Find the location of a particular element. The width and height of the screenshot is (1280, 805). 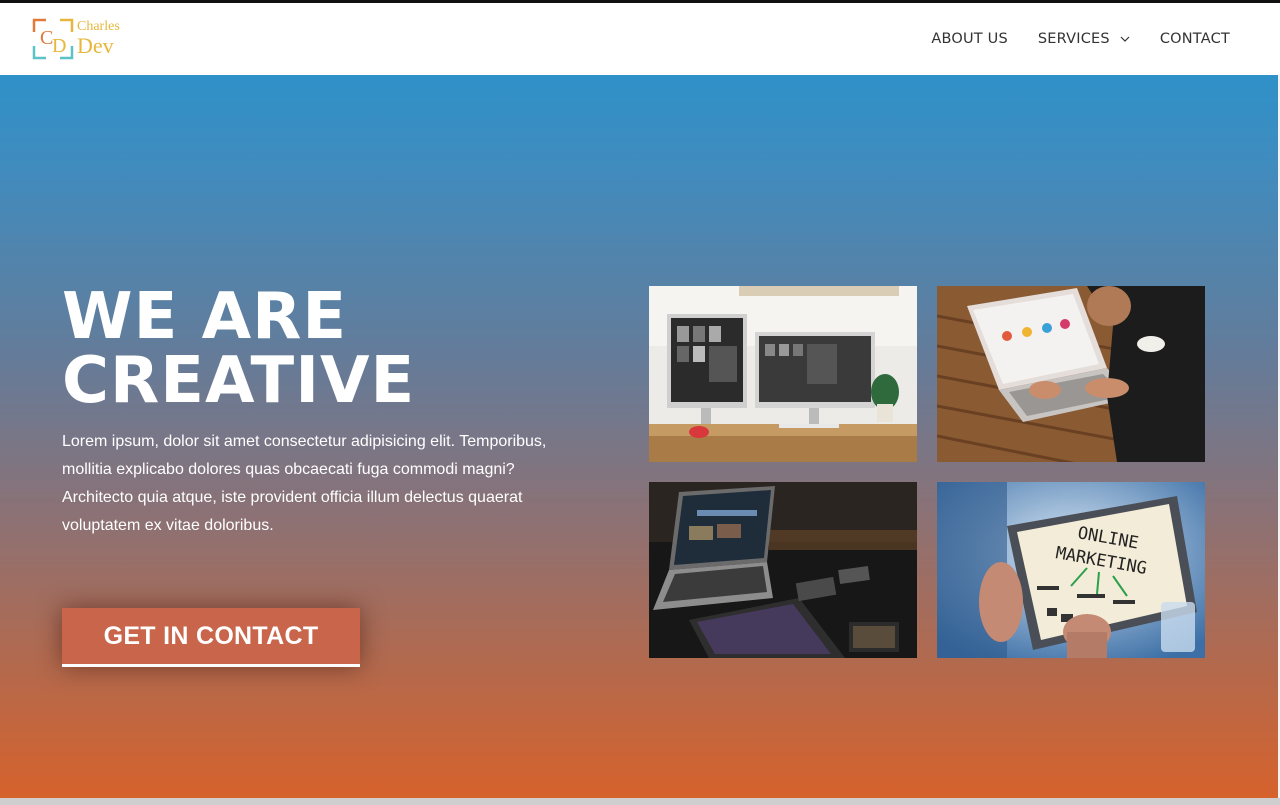

logo-mark: C D is located at coordinates (53, 39).